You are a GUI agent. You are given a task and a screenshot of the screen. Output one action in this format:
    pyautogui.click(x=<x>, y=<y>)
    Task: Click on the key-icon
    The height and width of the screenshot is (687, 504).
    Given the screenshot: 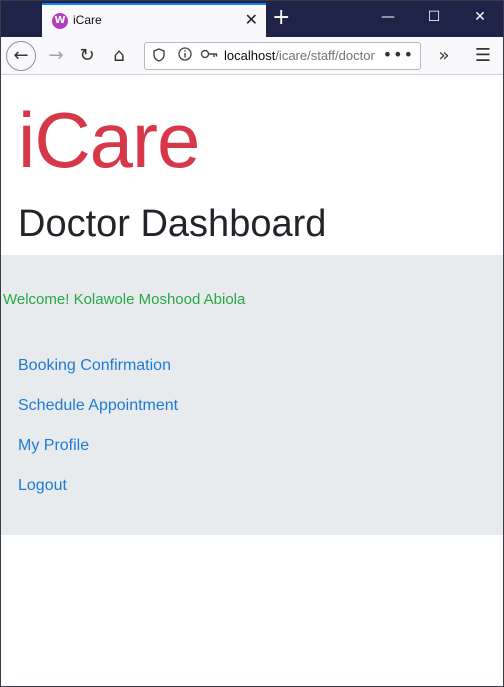 What is the action you would take?
    pyautogui.click(x=209, y=56)
    